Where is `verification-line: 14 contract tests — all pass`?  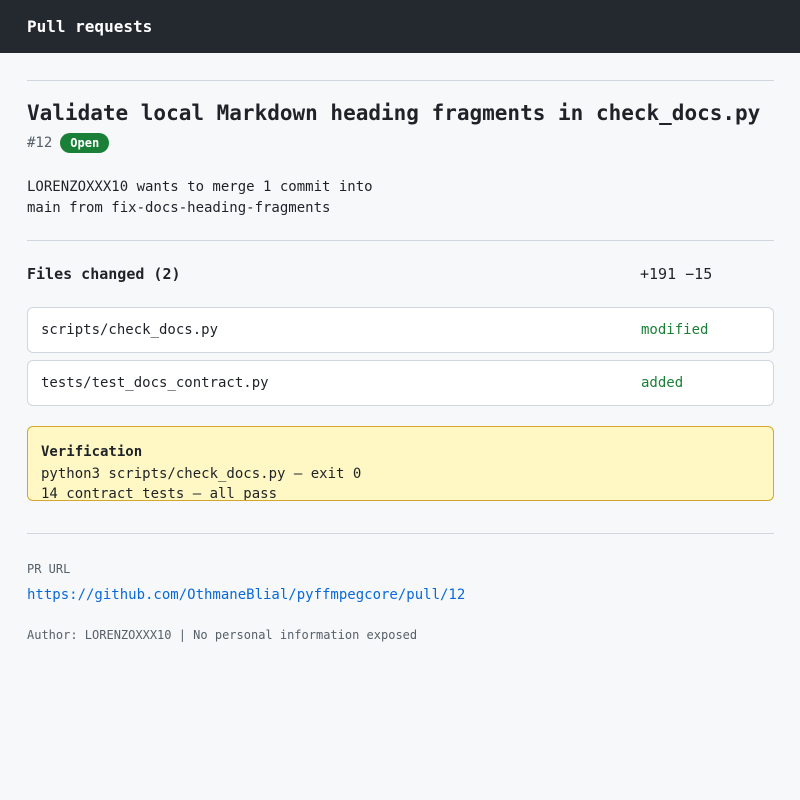 verification-line: 14 contract tests — all pass is located at coordinates (159, 493).